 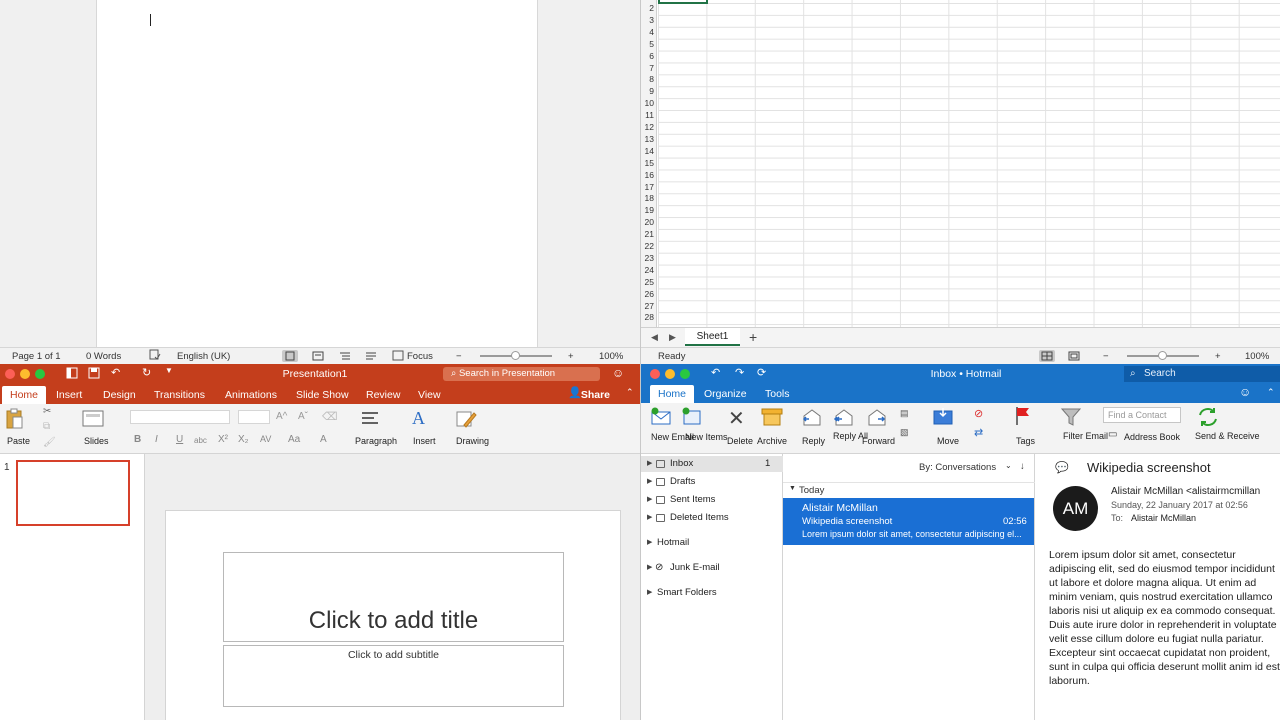 I want to click on address-book-icon: ▭, so click(x=1112, y=434).